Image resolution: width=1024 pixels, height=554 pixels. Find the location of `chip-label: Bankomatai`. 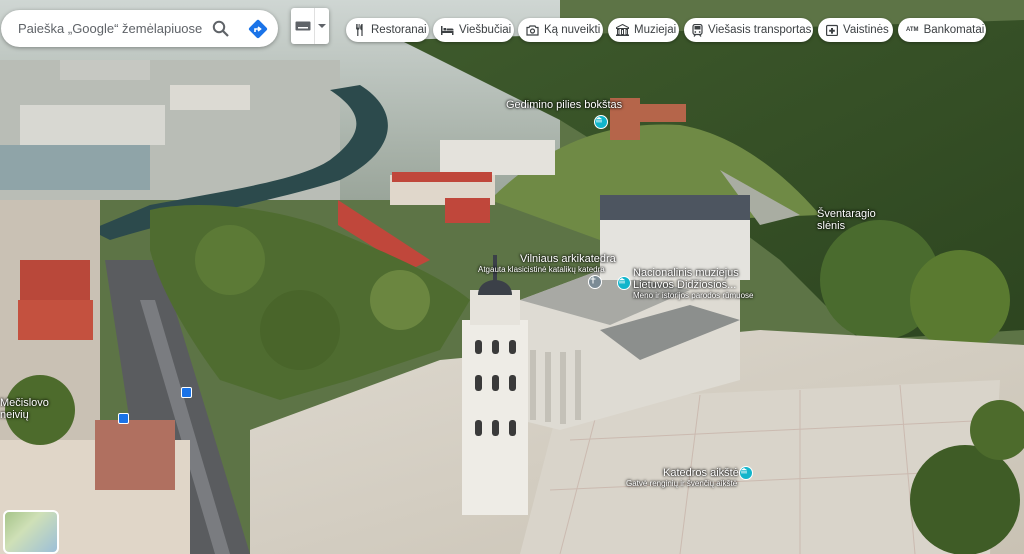

chip-label: Bankomatai is located at coordinates (954, 30).